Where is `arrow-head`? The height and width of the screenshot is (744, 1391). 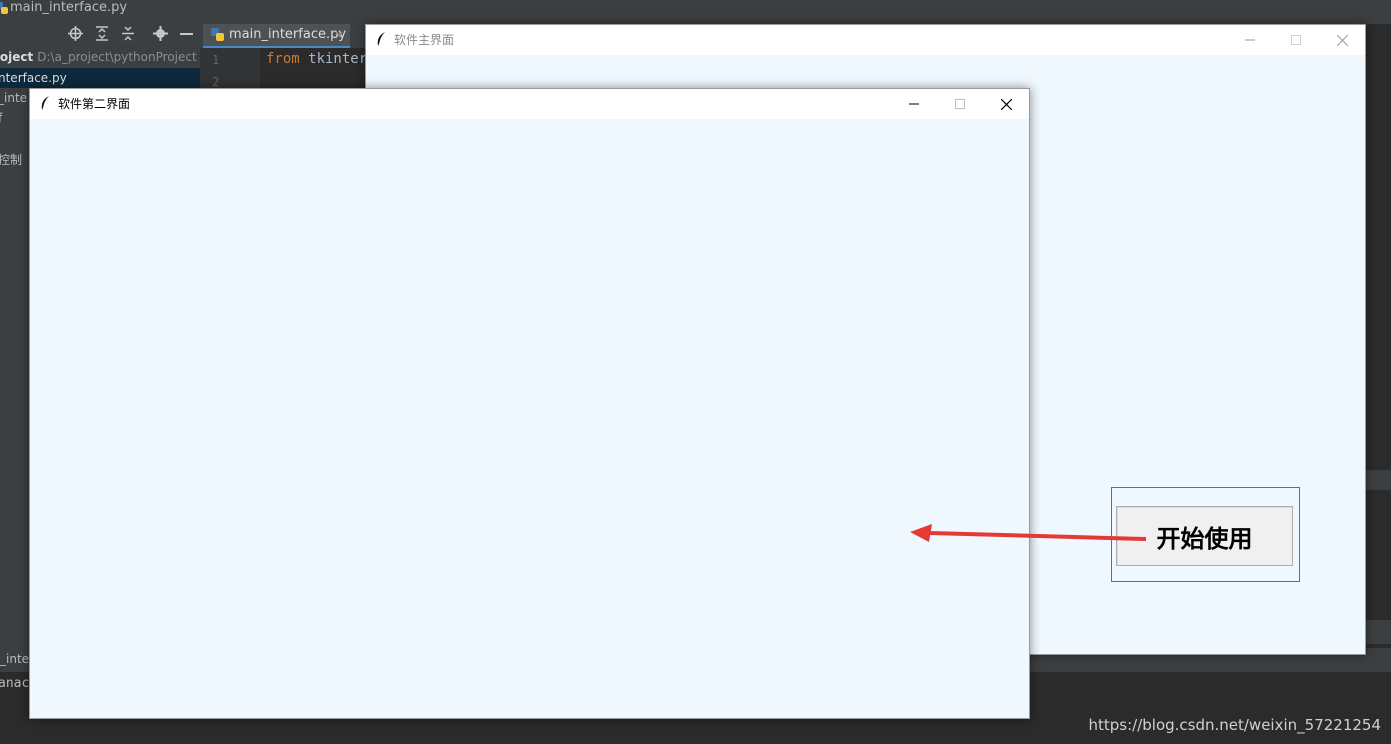 arrow-head is located at coordinates (921, 533).